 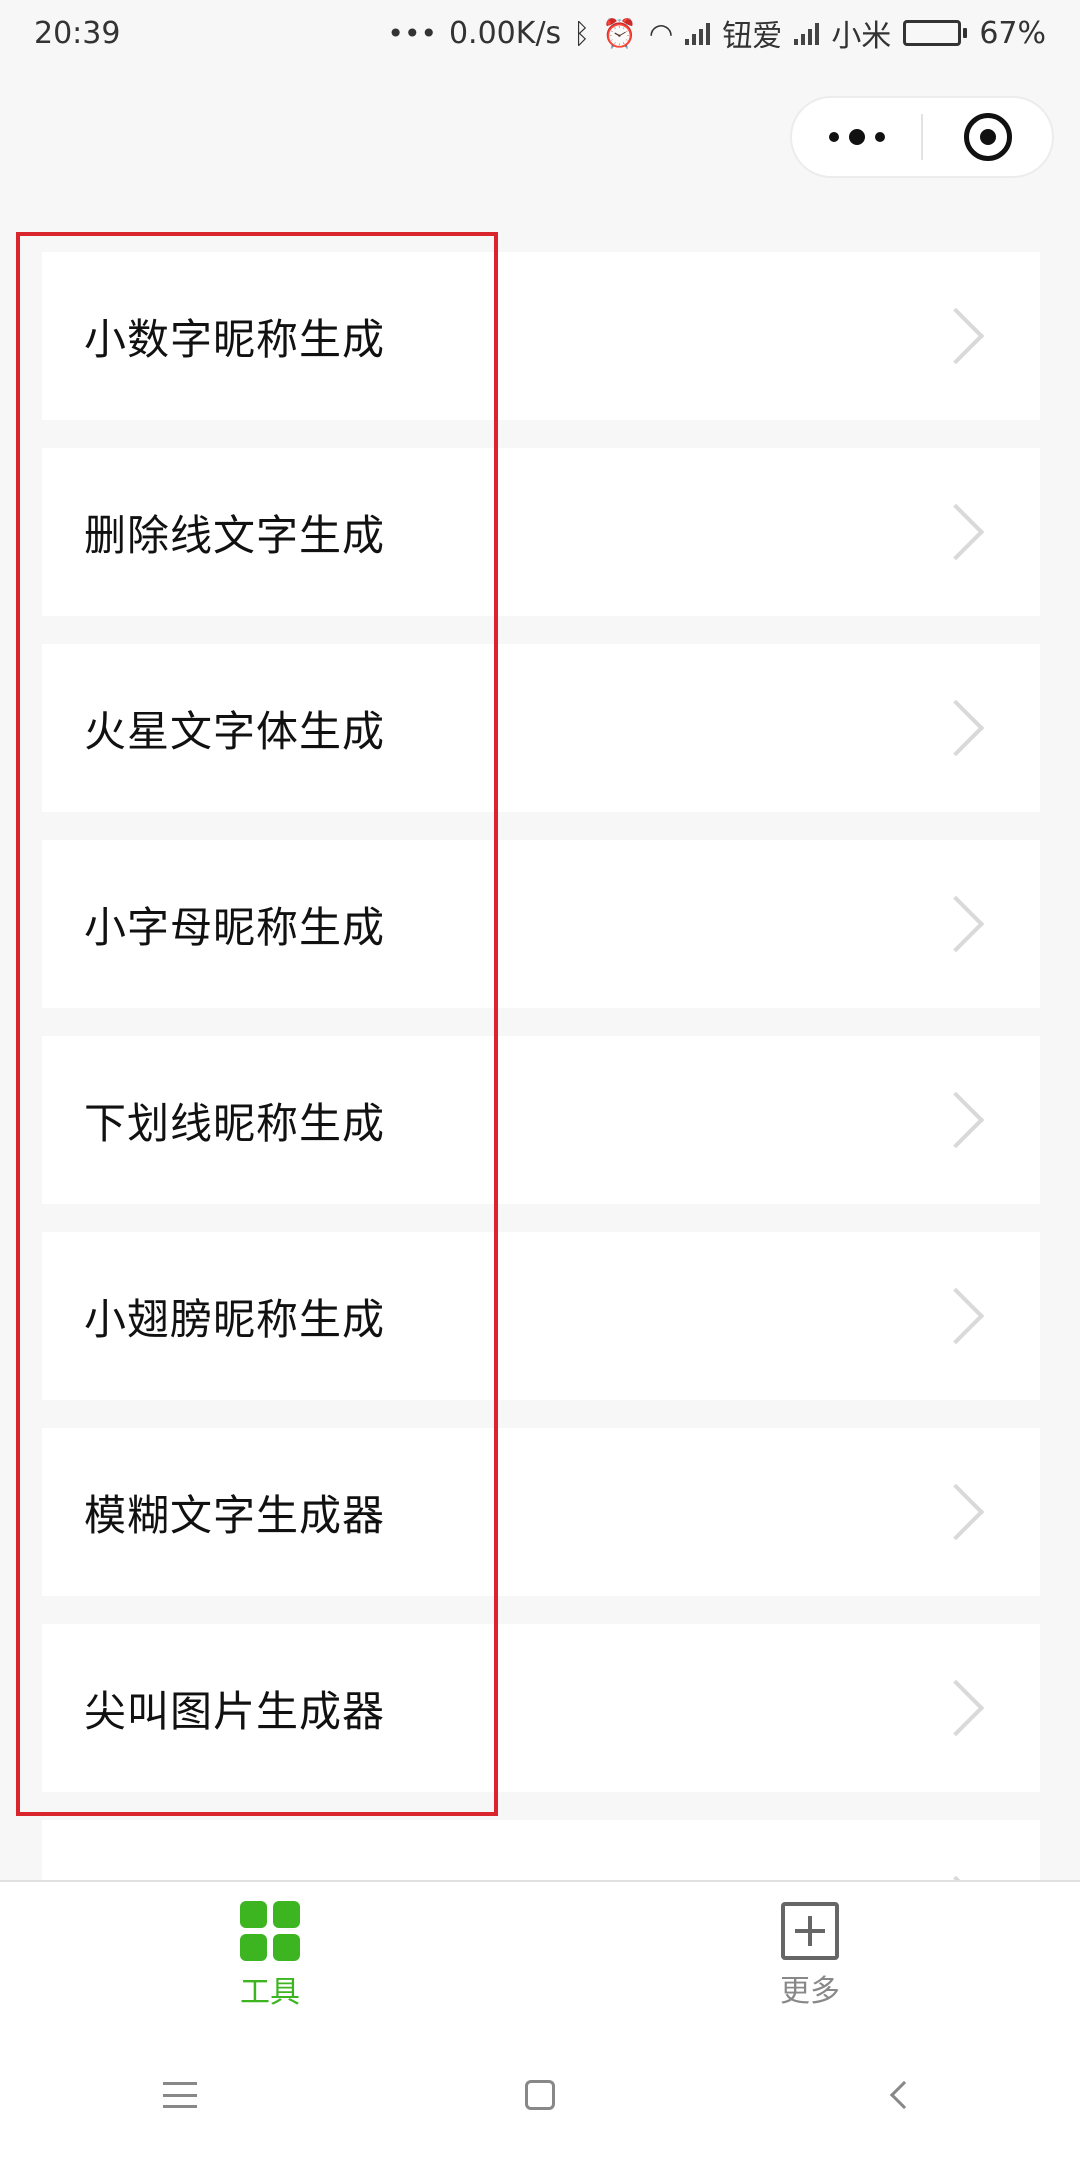 What do you see at coordinates (661, 33) in the screenshot?
I see `wifi-icon: ◠` at bounding box center [661, 33].